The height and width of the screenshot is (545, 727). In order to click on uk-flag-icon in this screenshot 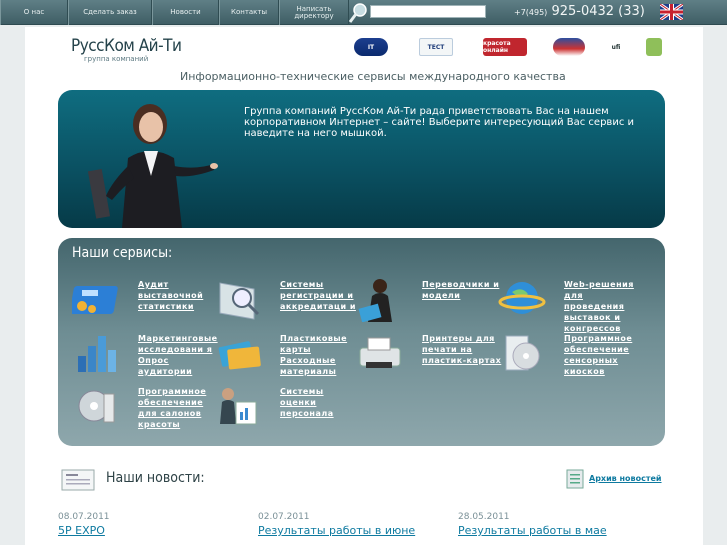, I will do `click(671, 12)`.